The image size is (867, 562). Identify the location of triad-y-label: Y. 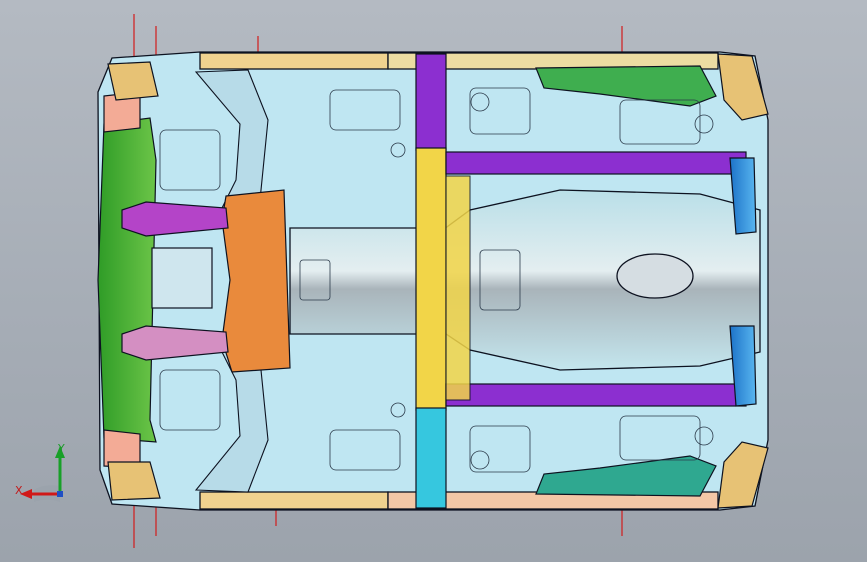
(61, 448).